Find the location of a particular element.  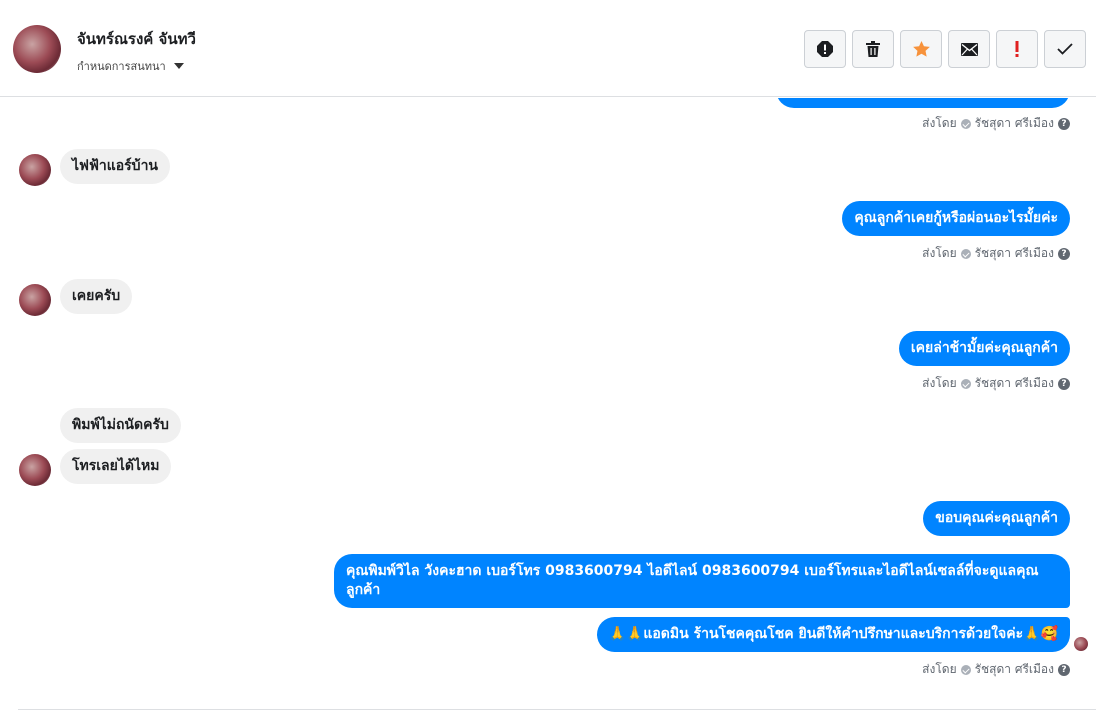

star-icon is located at coordinates (921, 49).